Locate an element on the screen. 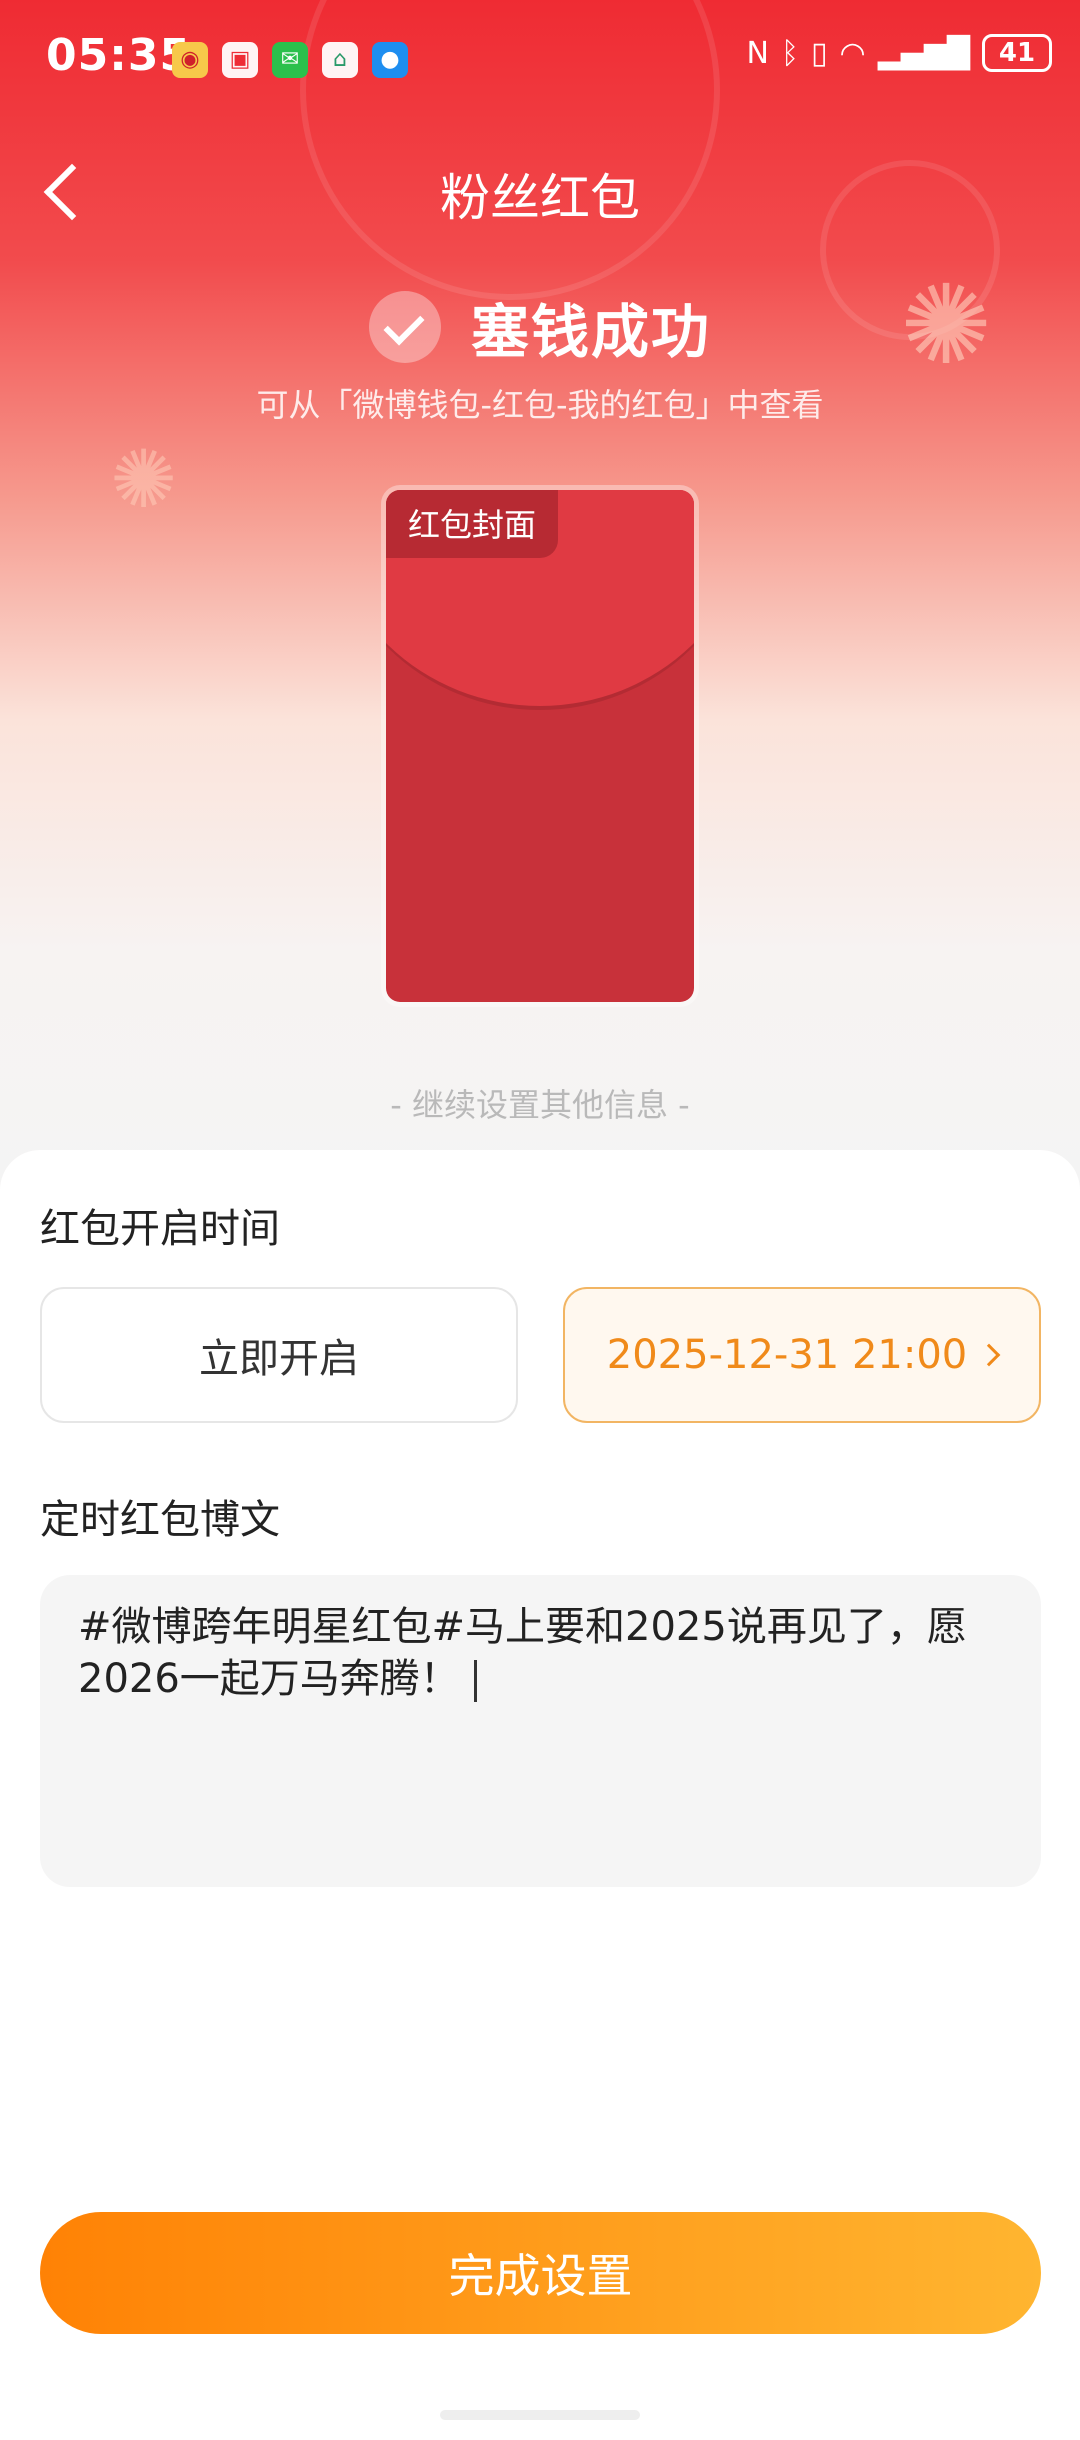 The width and height of the screenshot is (1080, 2440). text-cursor is located at coordinates (475, 1681).